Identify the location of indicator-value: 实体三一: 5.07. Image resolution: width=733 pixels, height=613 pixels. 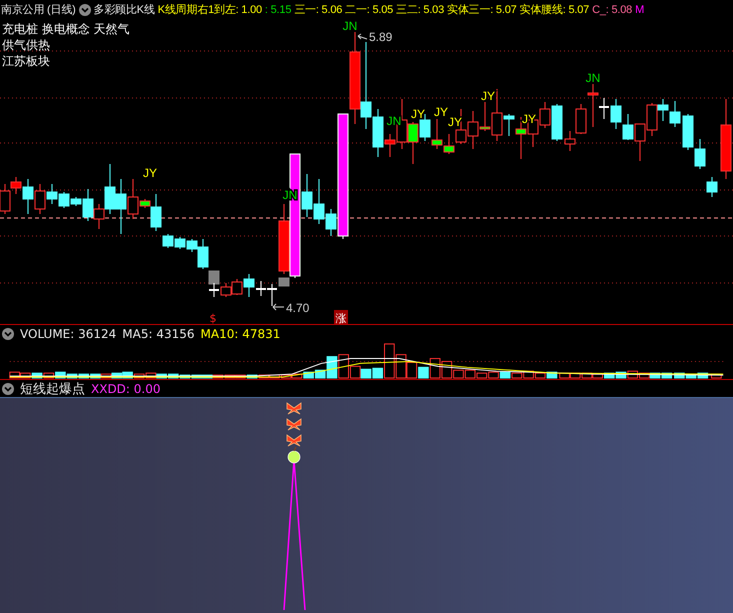
(482, 10).